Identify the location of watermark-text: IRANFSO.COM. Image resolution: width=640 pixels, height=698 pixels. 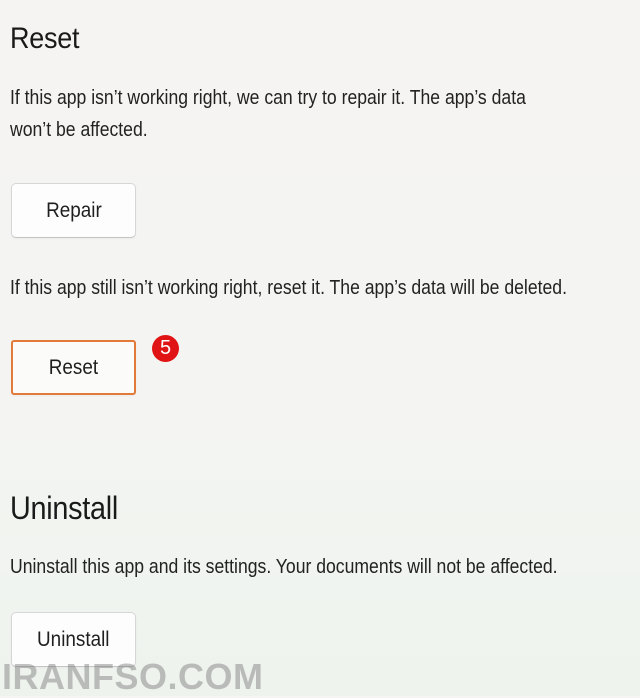
(133, 676).